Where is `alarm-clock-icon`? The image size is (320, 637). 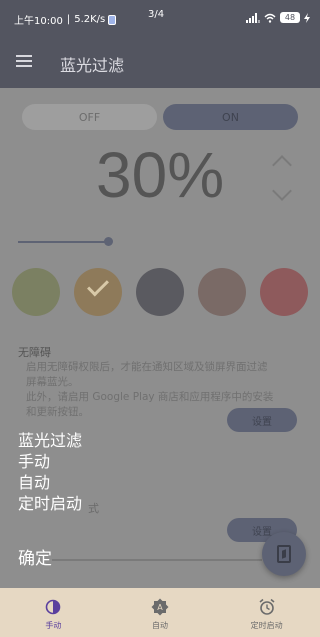
alarm-clock-icon is located at coordinates (267, 607).